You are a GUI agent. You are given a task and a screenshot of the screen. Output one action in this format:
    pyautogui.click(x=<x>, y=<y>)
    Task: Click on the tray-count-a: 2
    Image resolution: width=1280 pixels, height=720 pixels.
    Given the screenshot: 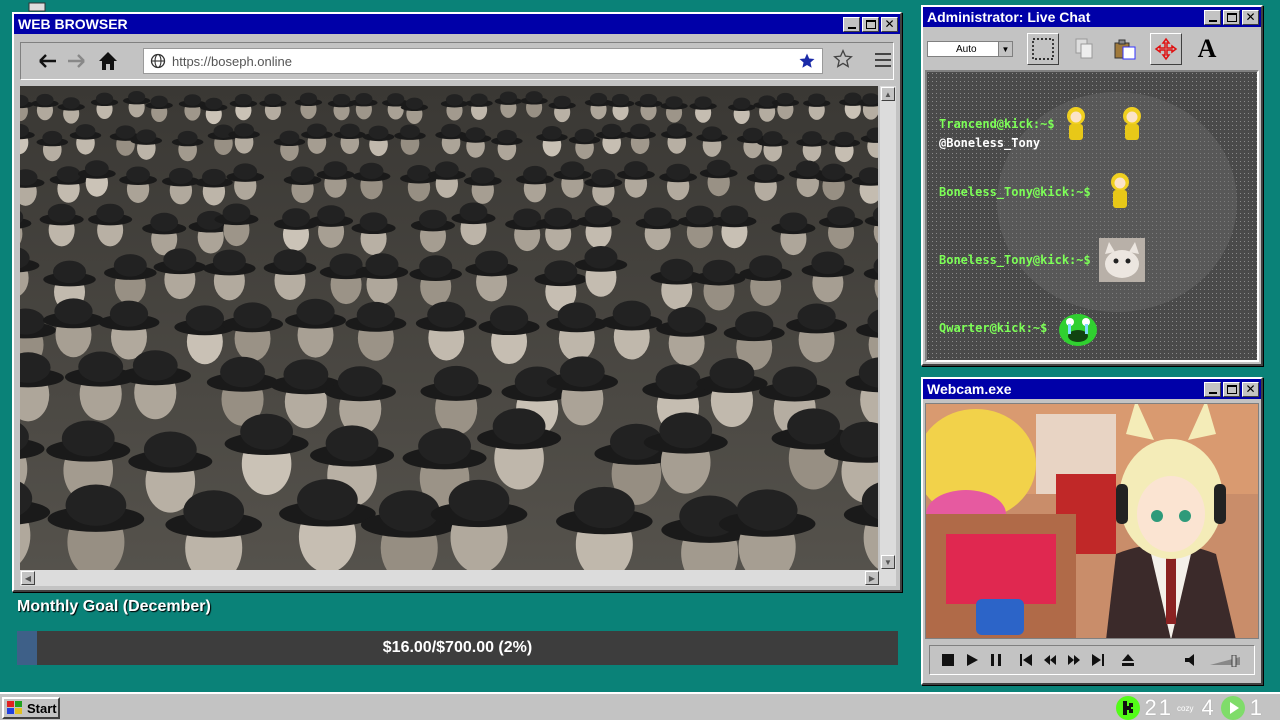 What is the action you would take?
    pyautogui.click(x=1150, y=707)
    